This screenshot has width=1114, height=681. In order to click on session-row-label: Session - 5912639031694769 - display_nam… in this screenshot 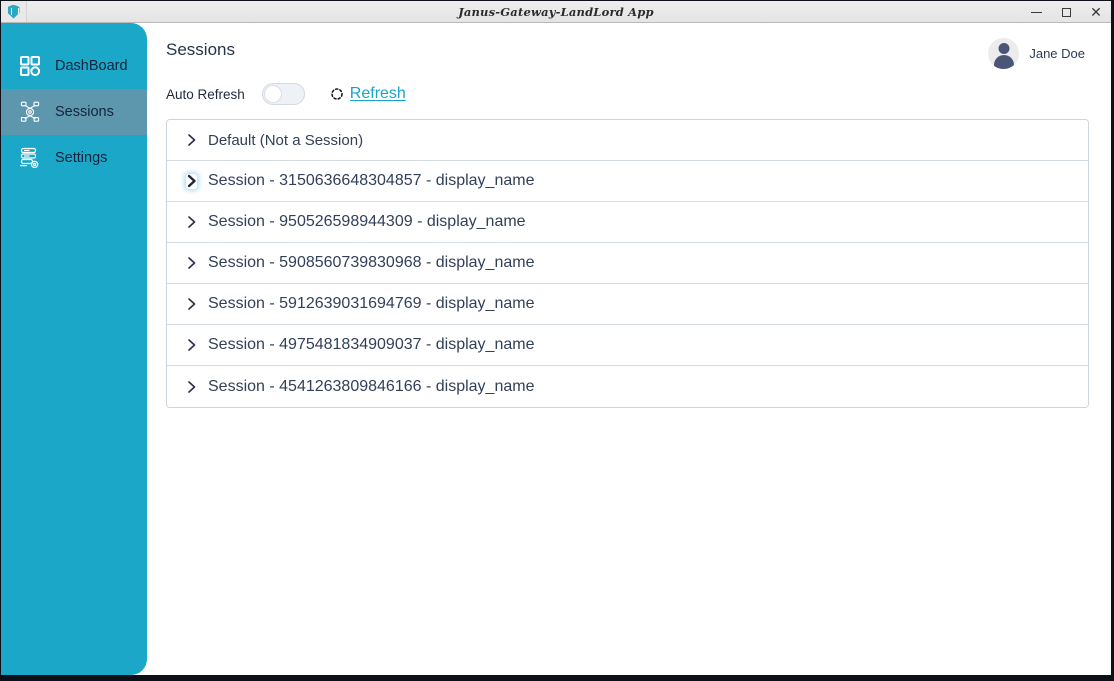, I will do `click(371, 303)`.